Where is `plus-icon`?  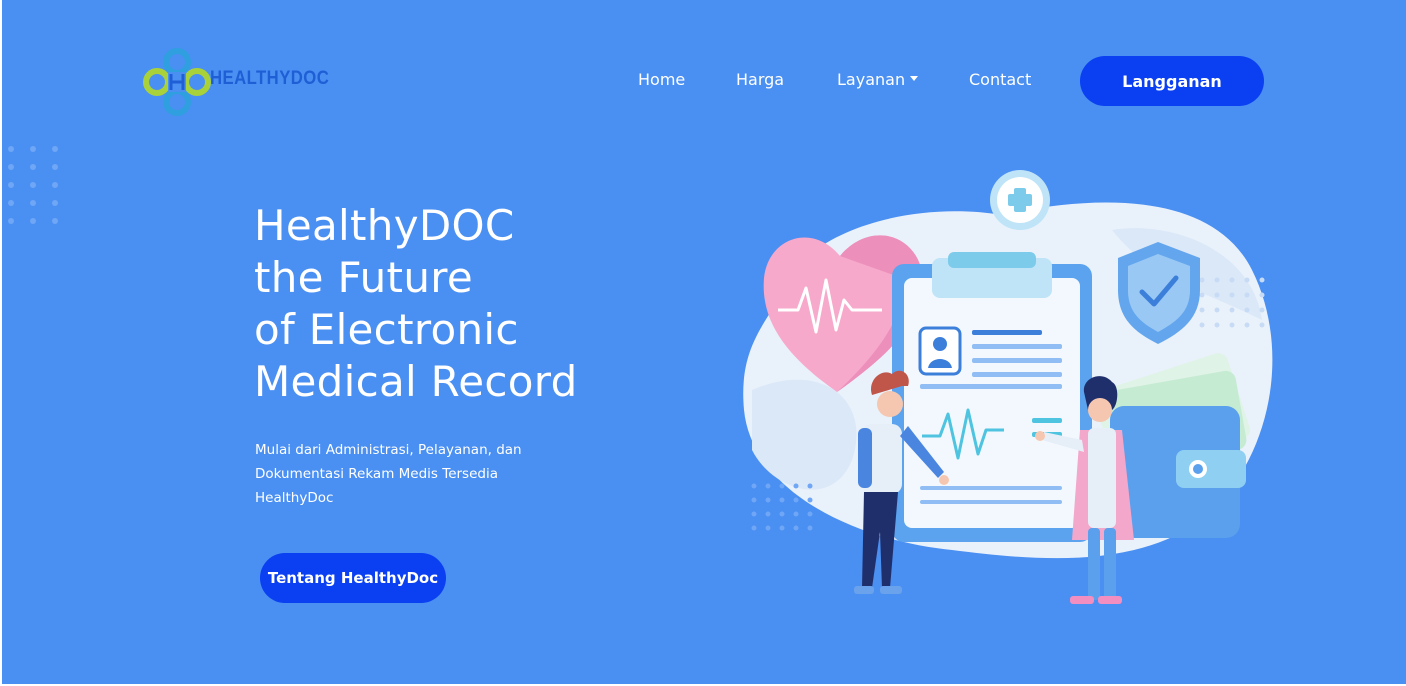
plus-icon is located at coordinates (1020, 200).